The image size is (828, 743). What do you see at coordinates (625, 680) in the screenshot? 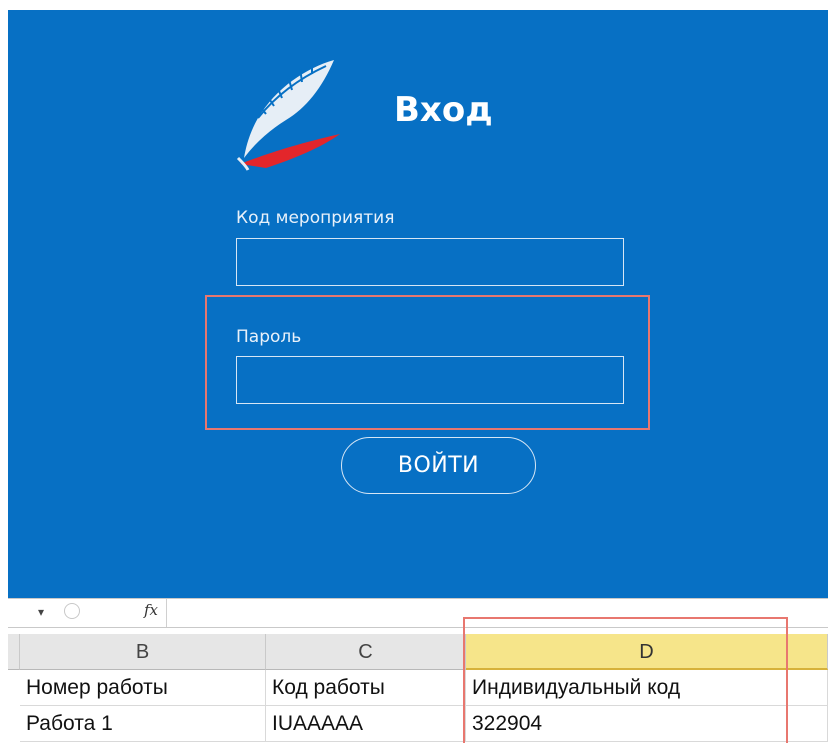
I see `column-d-highlight-box` at bounding box center [625, 680].